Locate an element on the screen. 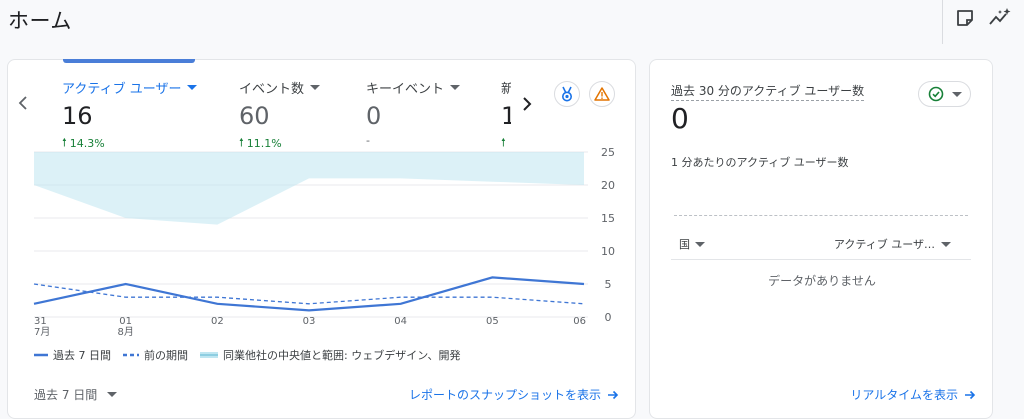 The height and width of the screenshot is (419, 1024). legend-label: 同業他社の中央値と範囲: ウェブデザイン、開発 is located at coordinates (342, 355).